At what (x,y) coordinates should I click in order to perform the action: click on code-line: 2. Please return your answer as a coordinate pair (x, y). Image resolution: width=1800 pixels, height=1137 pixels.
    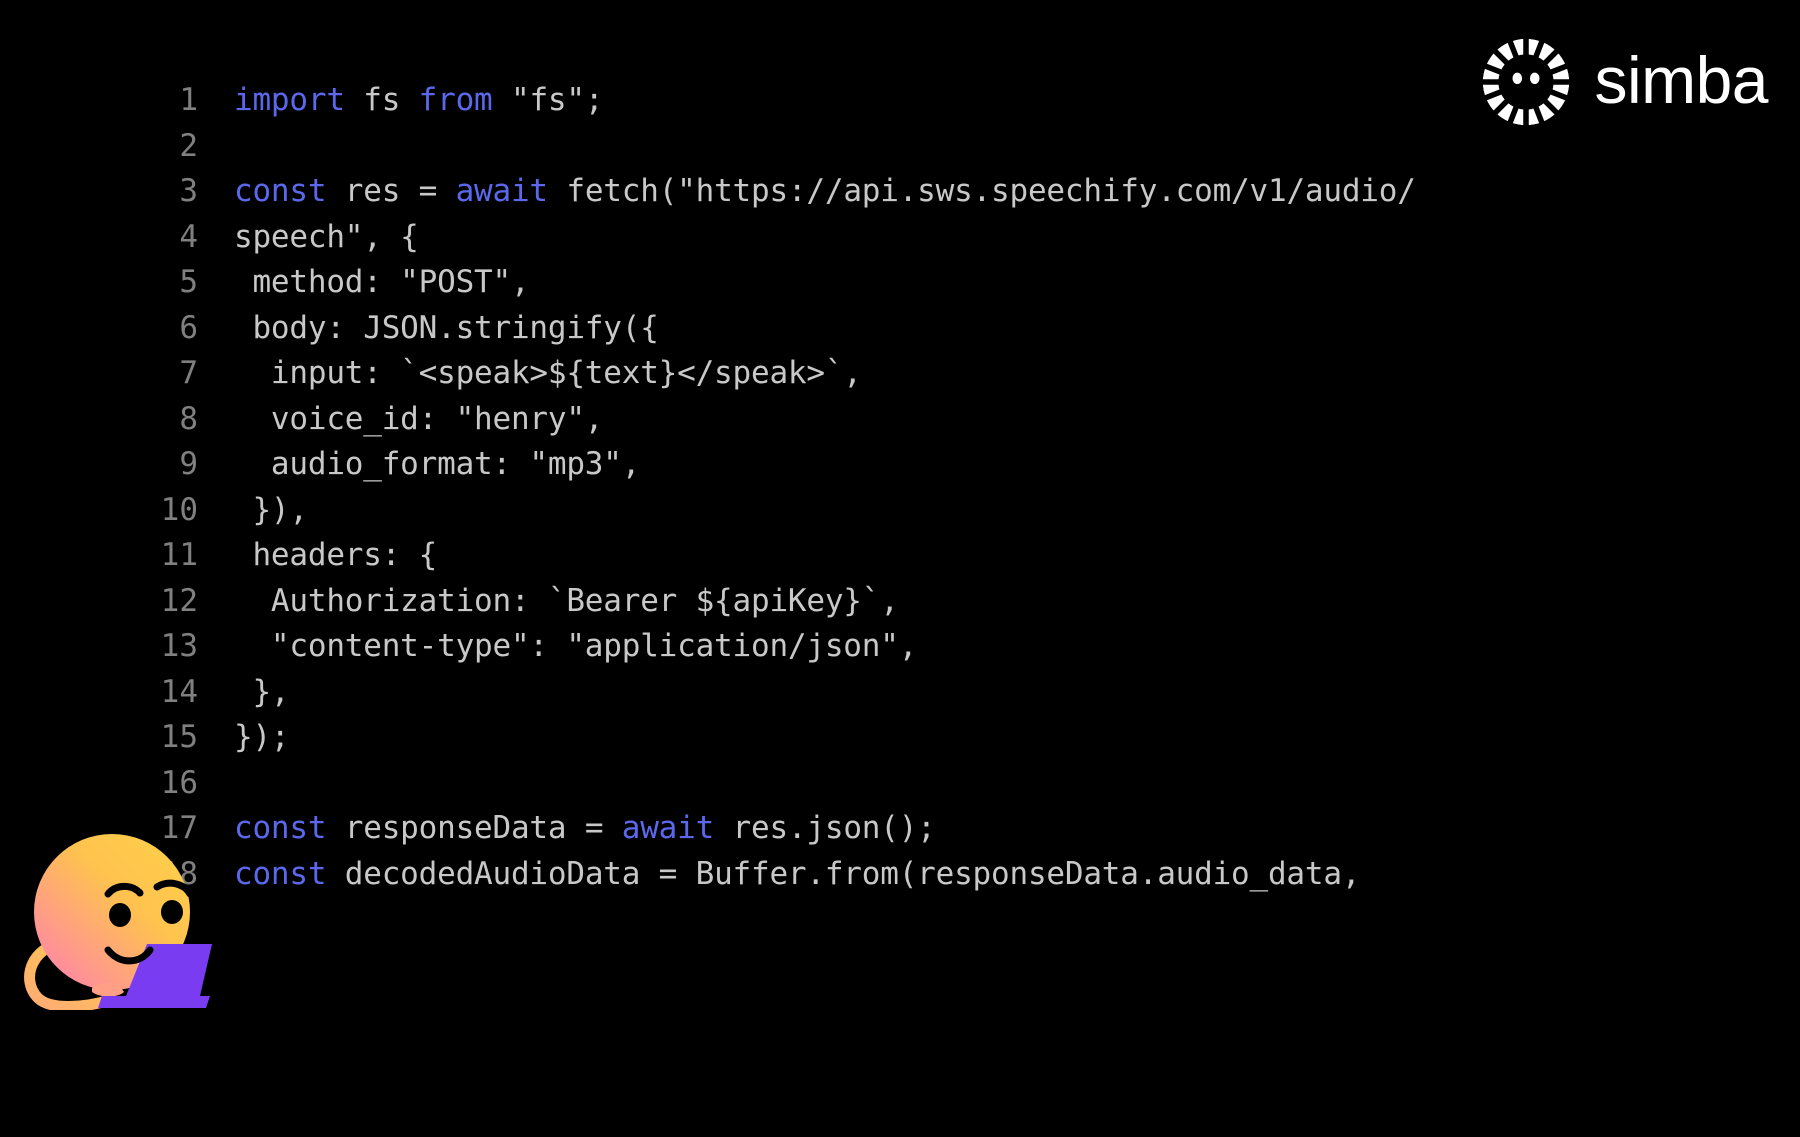
    Looking at the image, I should click on (955, 147).